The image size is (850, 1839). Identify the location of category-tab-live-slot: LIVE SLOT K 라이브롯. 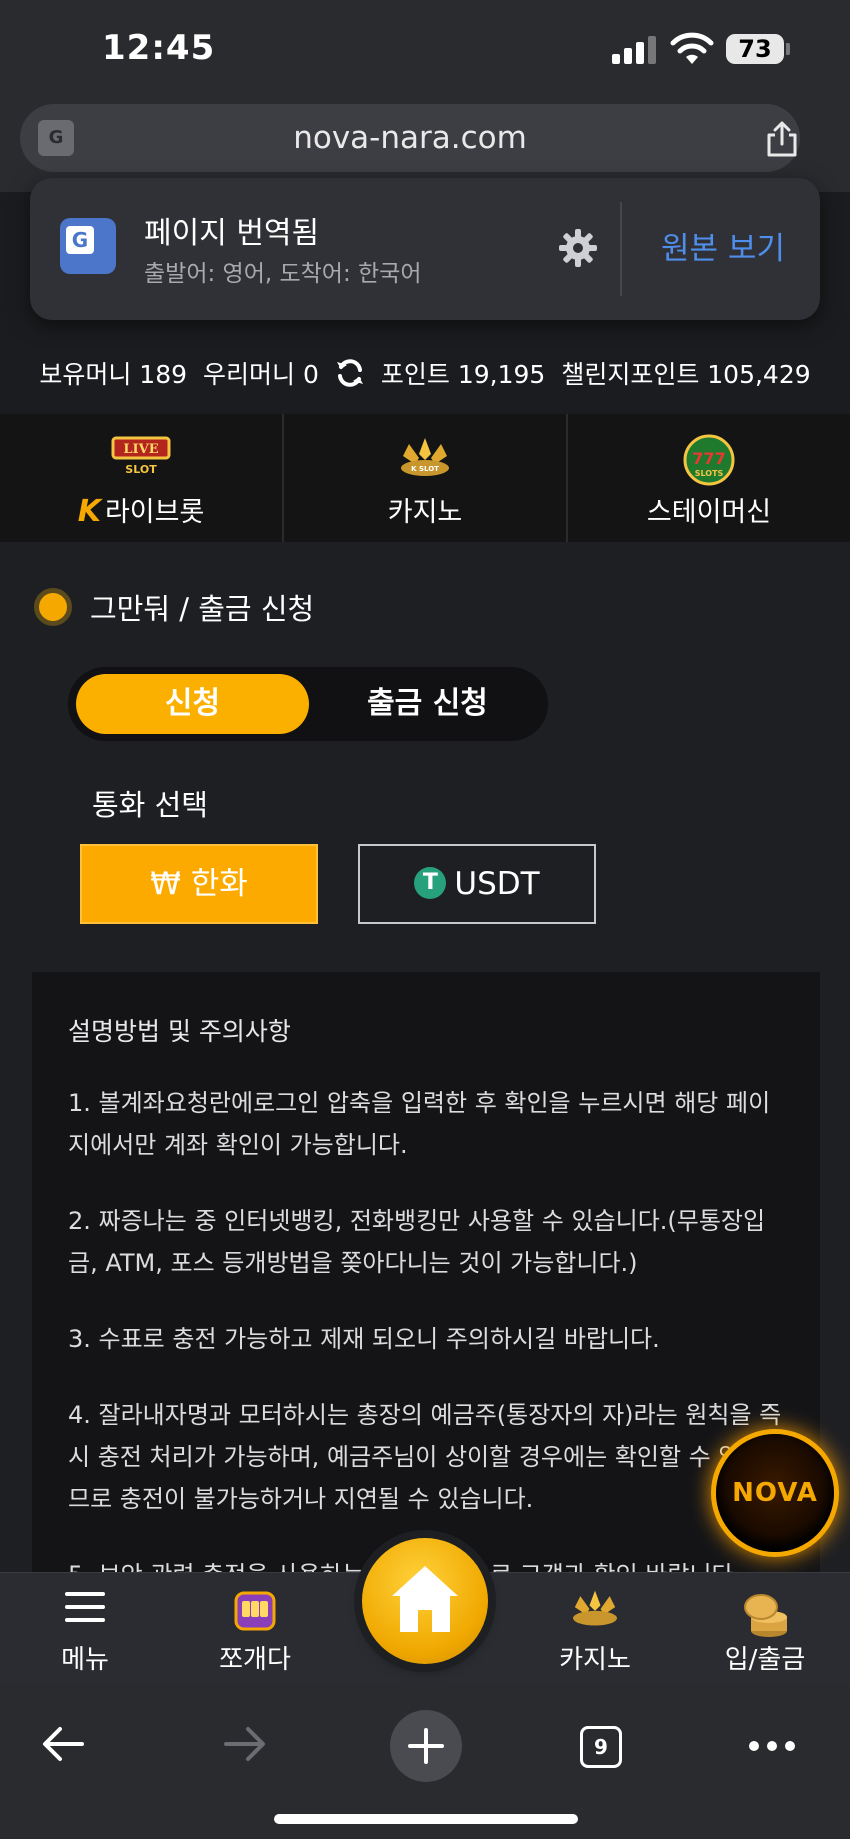
(141, 478).